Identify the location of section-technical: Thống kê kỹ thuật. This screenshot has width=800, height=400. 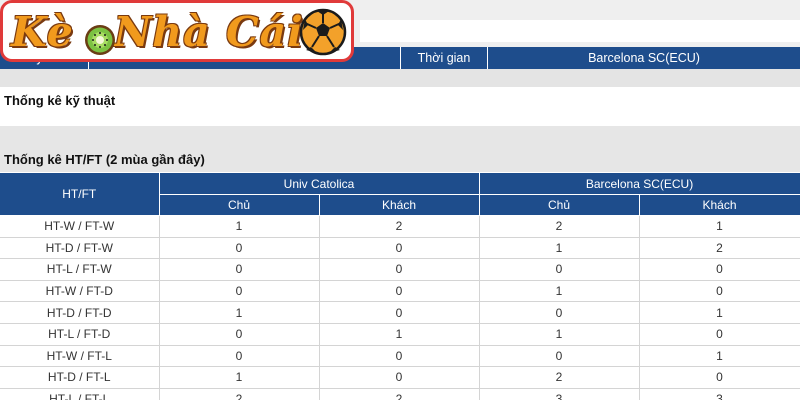
(400, 100).